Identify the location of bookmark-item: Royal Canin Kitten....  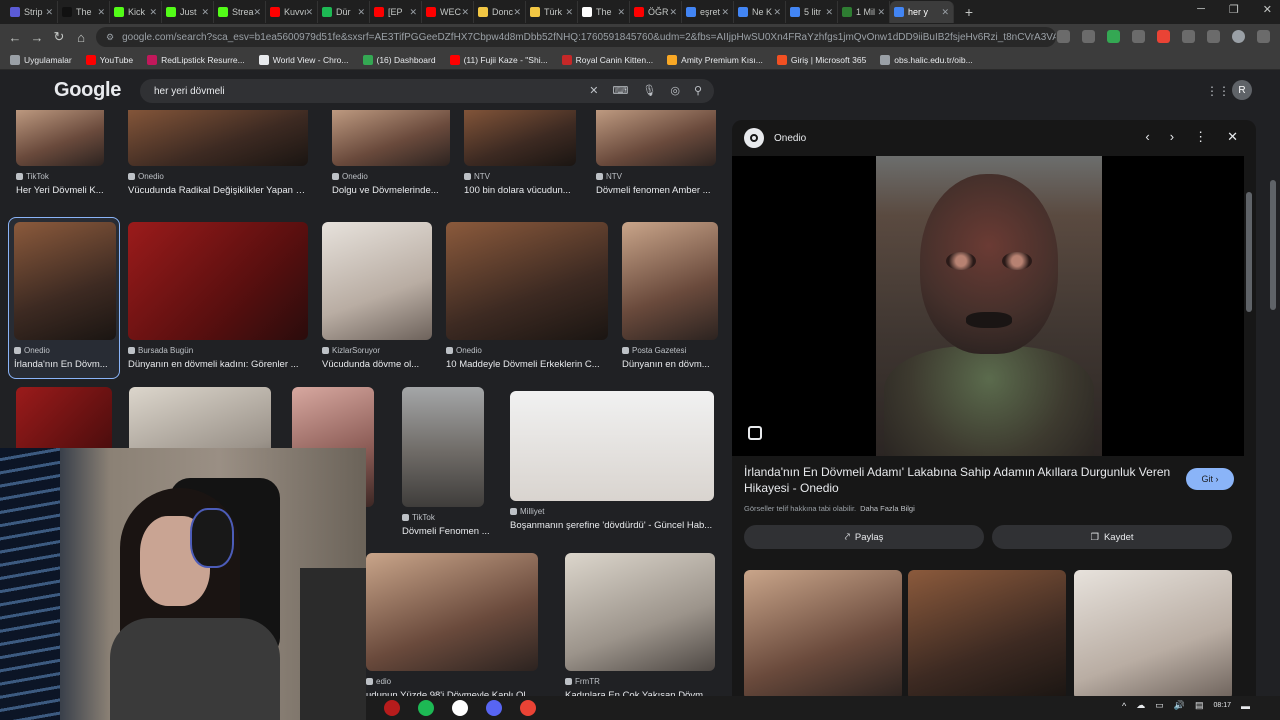
(607, 59).